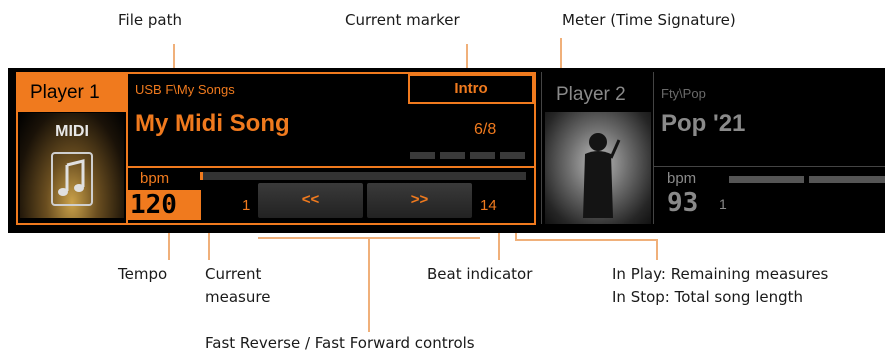  Describe the element at coordinates (185, 89) in the screenshot. I see `file-path: USB F\My Songs` at that location.